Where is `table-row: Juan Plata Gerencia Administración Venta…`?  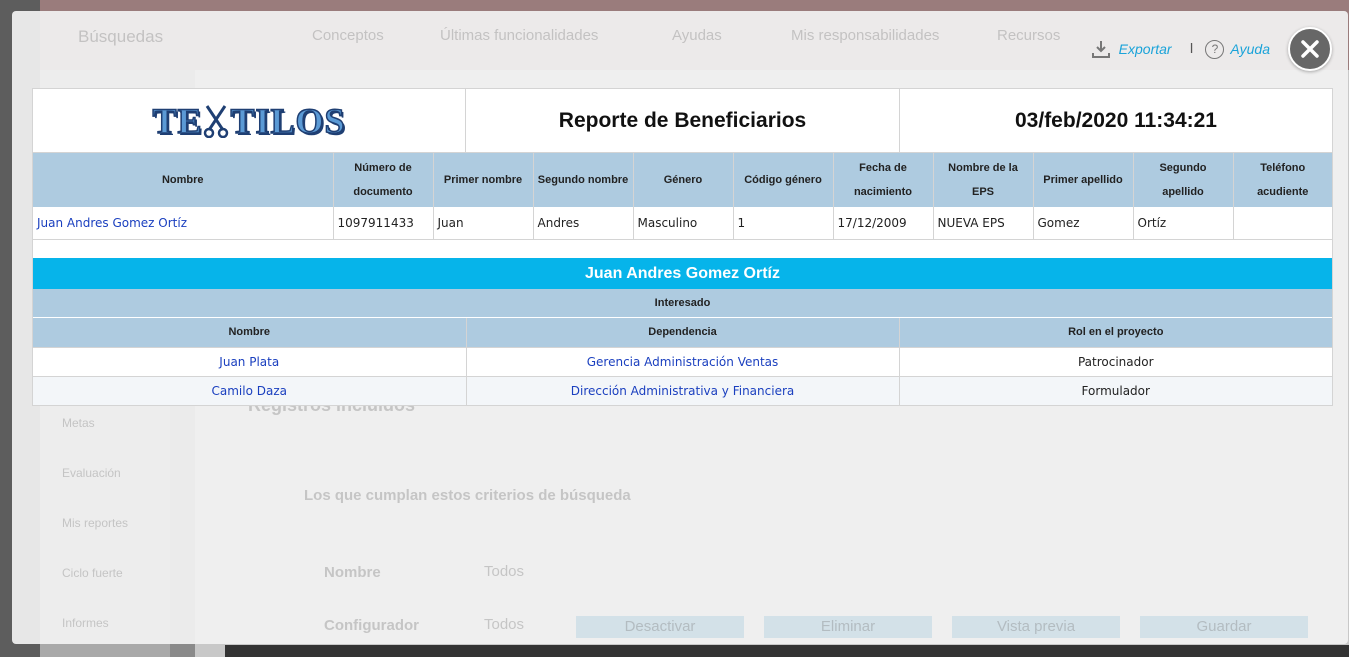
table-row: Juan Plata Gerencia Administración Venta… is located at coordinates (682, 361).